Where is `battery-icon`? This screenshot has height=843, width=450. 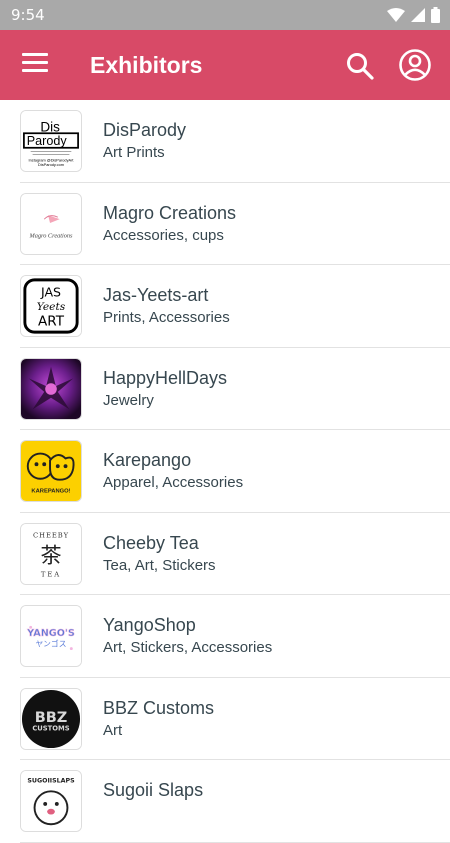
battery-icon is located at coordinates (435, 15).